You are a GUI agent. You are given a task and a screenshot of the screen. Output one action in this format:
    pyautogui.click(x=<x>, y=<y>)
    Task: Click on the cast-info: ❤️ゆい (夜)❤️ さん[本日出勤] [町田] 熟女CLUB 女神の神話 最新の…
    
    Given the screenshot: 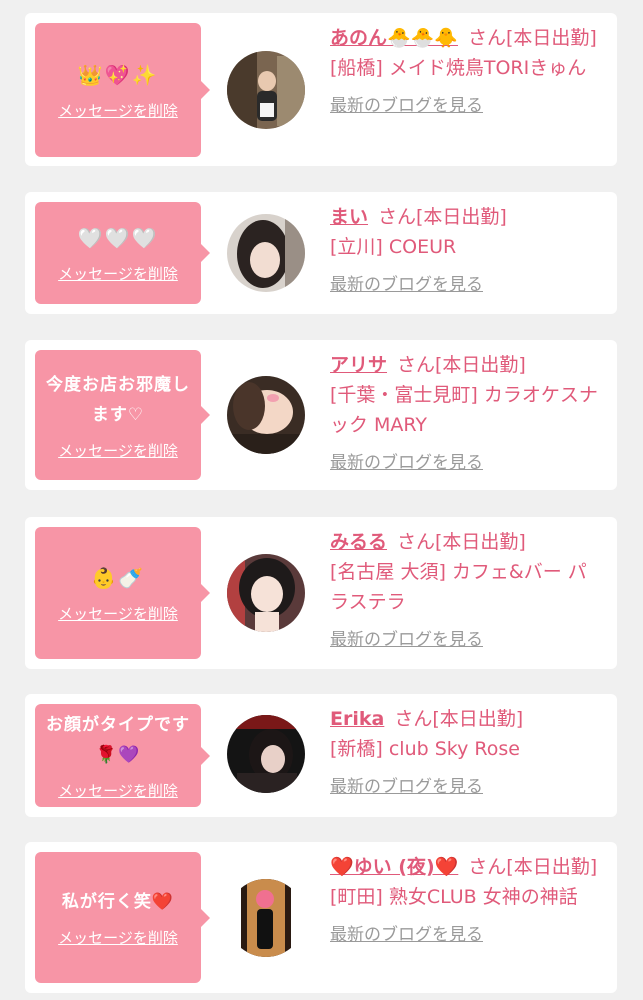 What is the action you would take?
    pyautogui.click(x=467, y=898)
    